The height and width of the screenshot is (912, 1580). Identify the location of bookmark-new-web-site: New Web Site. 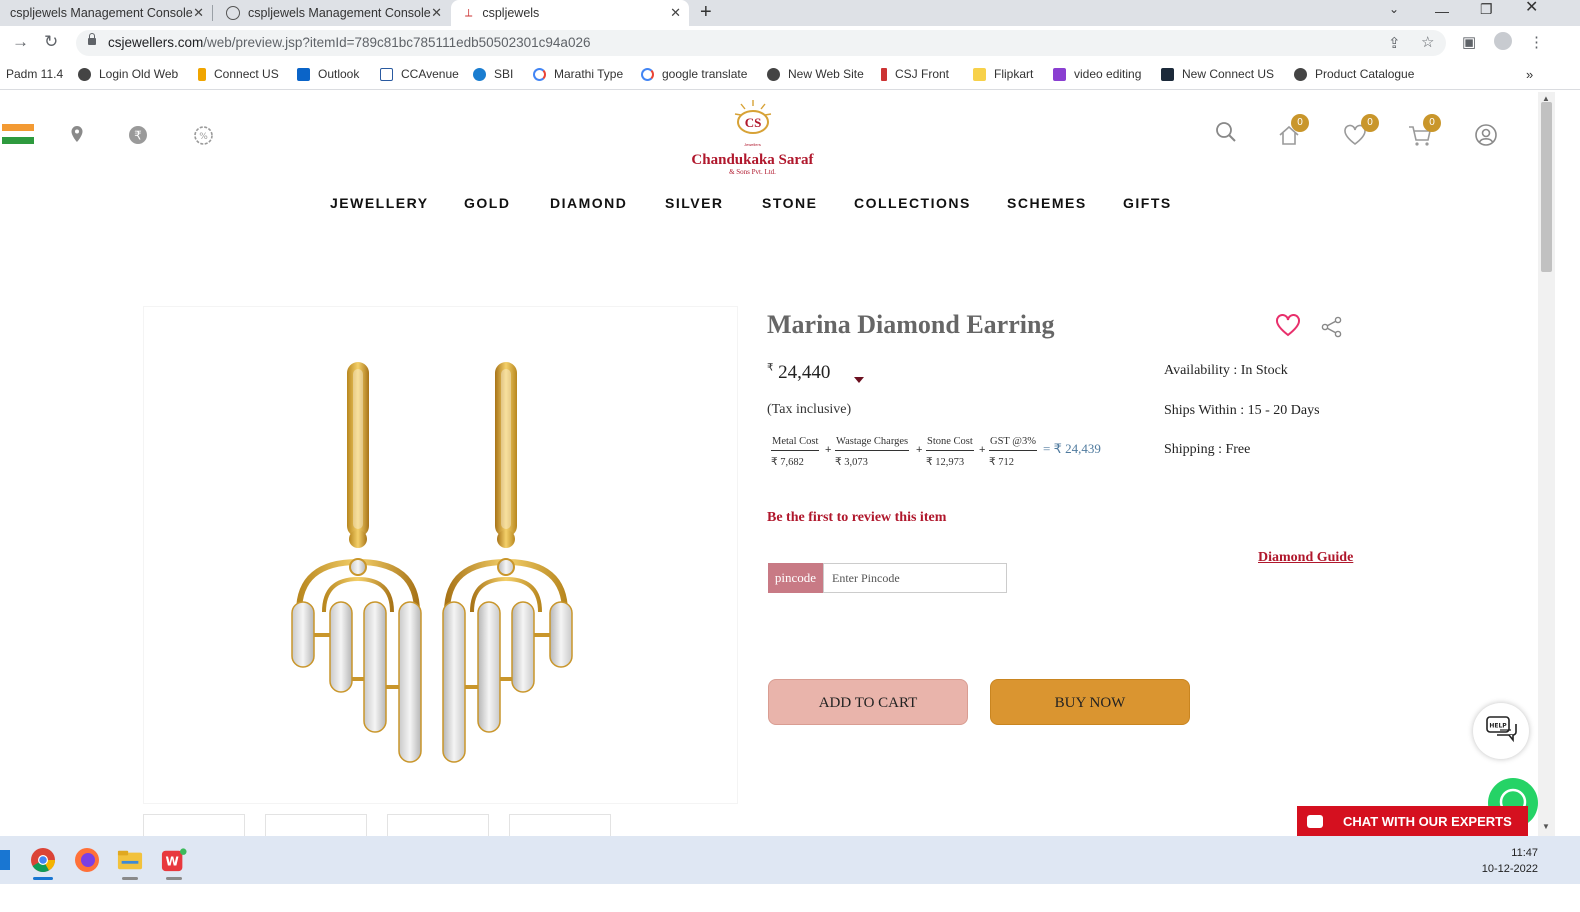
(815, 74).